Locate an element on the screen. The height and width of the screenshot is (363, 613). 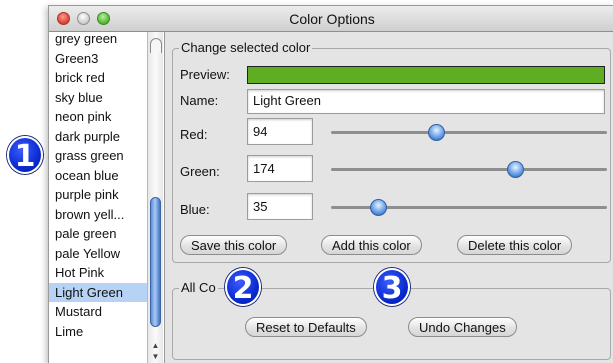
green-slider-knob is located at coordinates (515, 169).